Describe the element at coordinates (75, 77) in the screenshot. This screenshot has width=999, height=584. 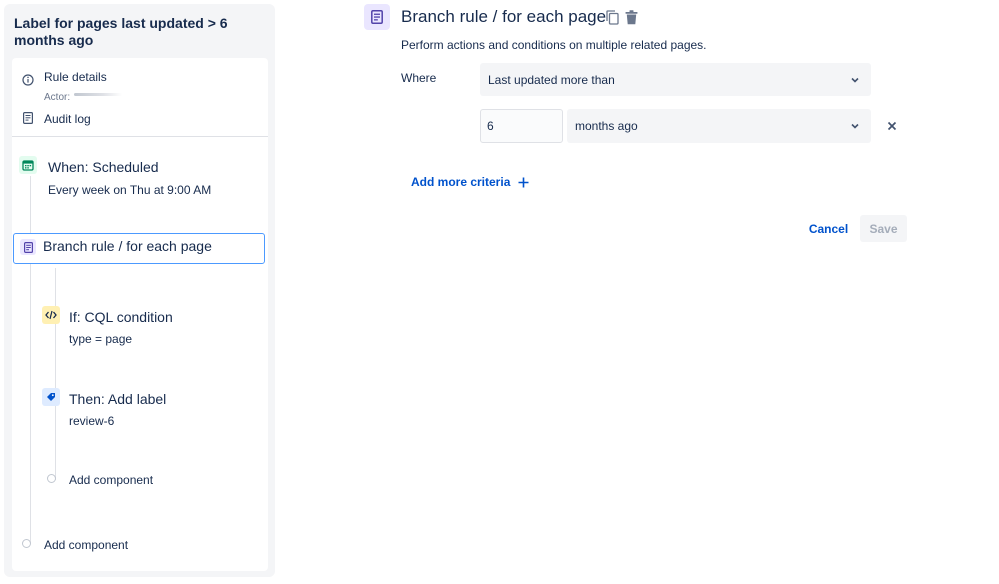
I see `rule-details-label: Rule details` at that location.